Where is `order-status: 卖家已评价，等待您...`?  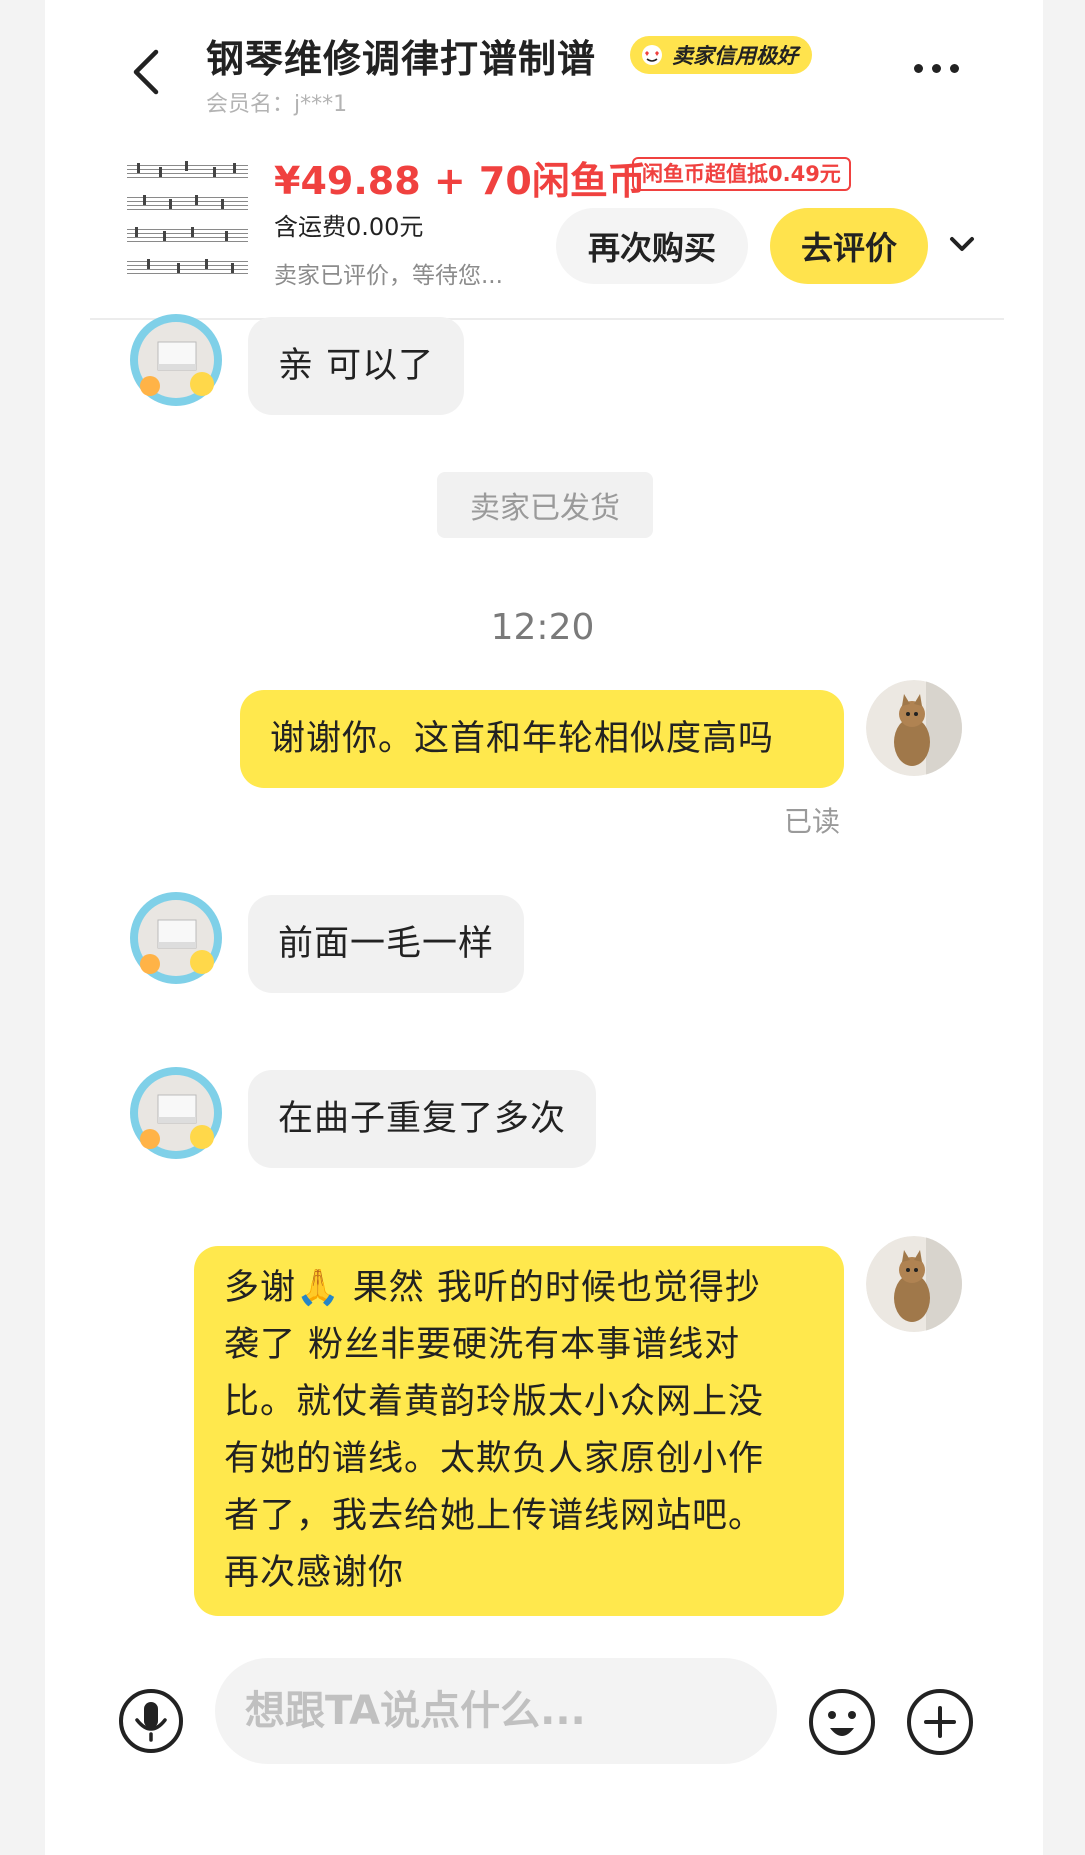
order-status: 卖家已评价，等待您... is located at coordinates (388, 276).